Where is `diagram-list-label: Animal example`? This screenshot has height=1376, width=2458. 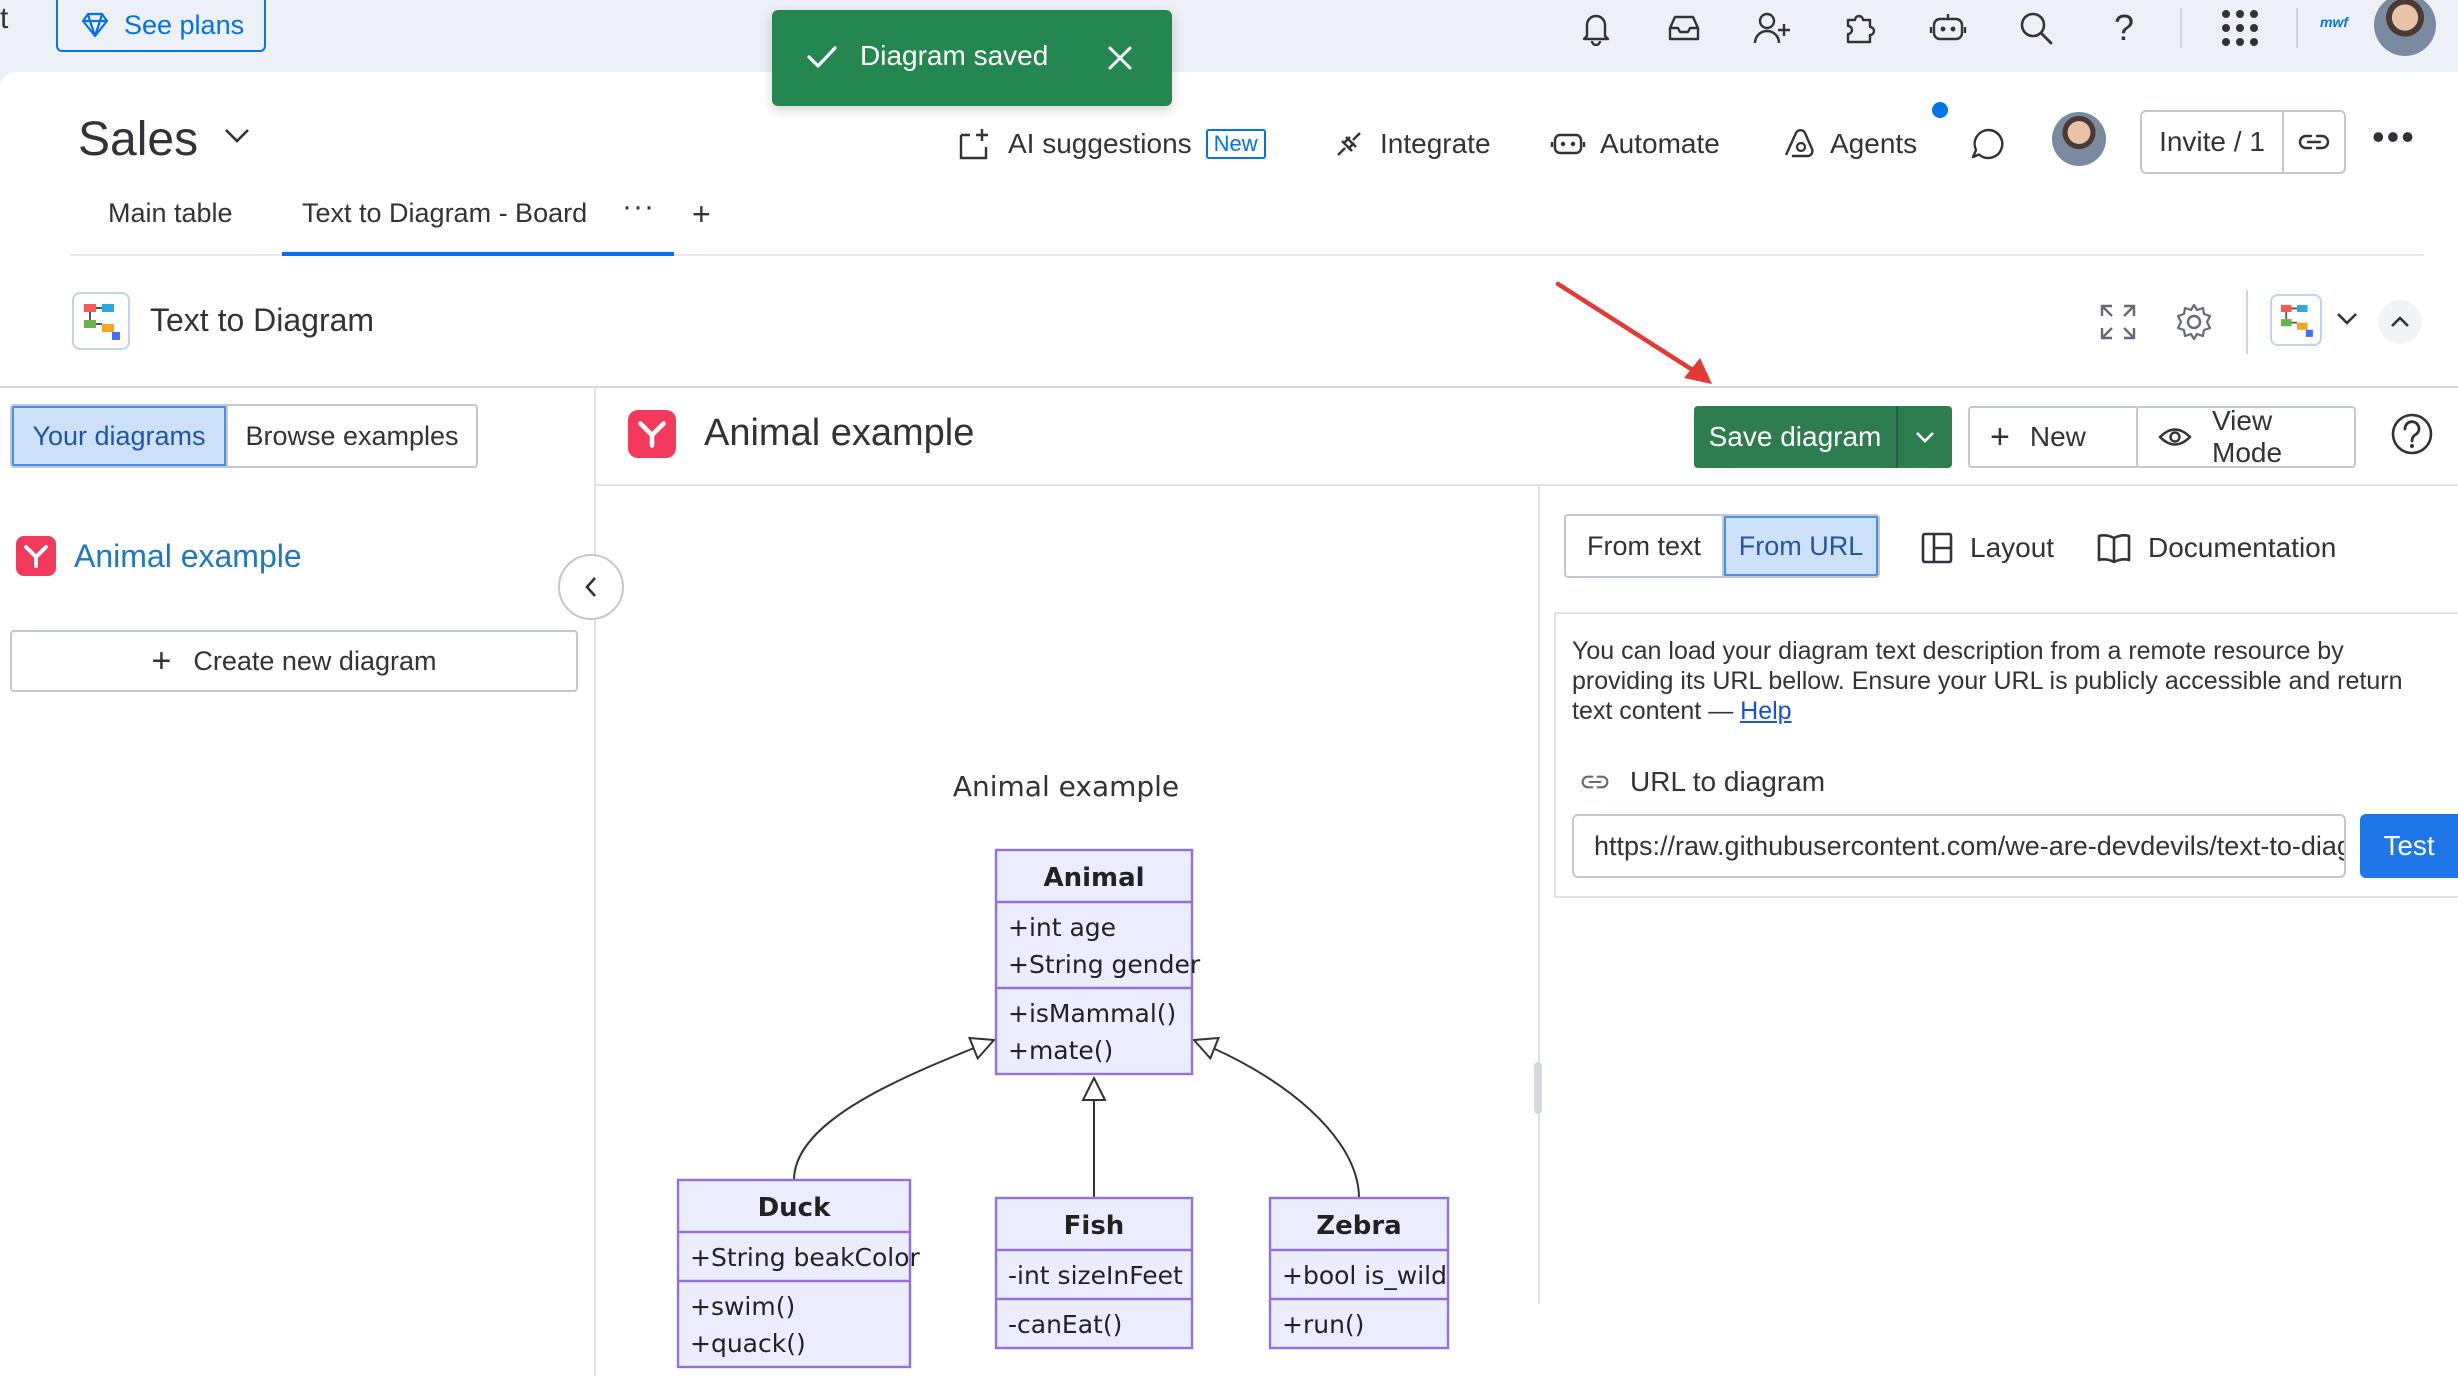 diagram-list-label: Animal example is located at coordinates (188, 556).